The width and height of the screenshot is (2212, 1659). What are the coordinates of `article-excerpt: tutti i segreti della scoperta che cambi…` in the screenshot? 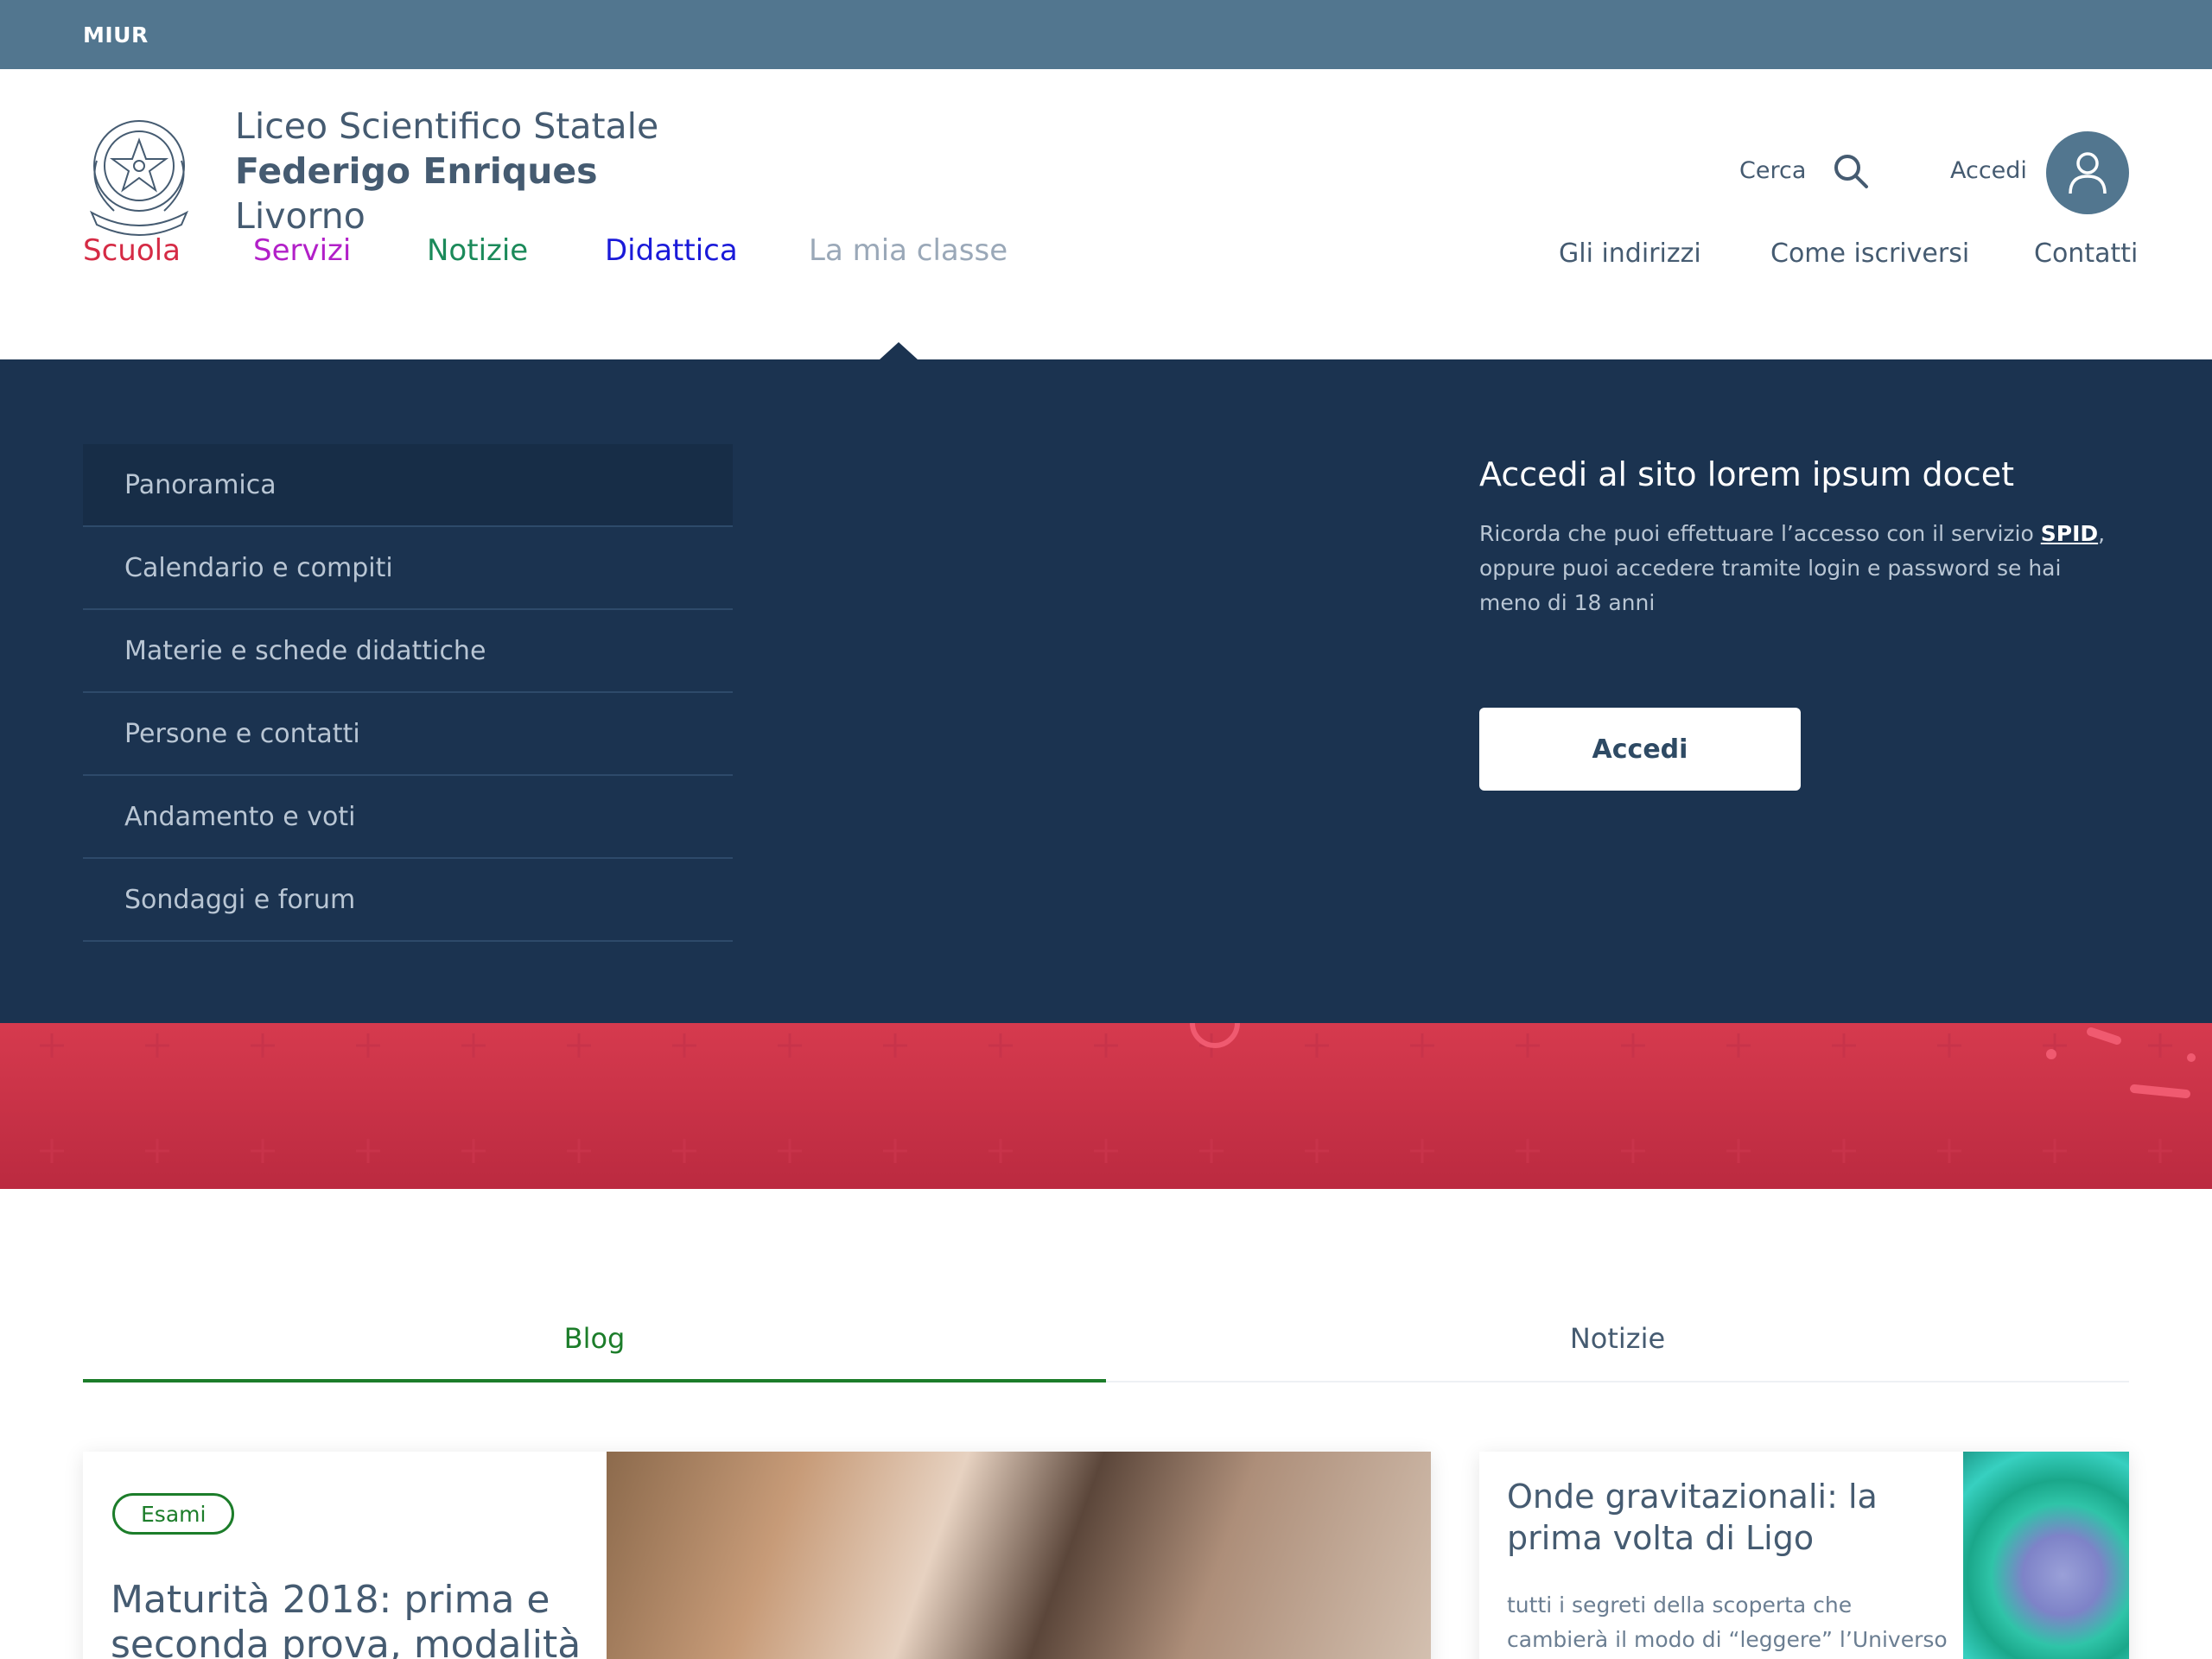 It's located at (1727, 1622).